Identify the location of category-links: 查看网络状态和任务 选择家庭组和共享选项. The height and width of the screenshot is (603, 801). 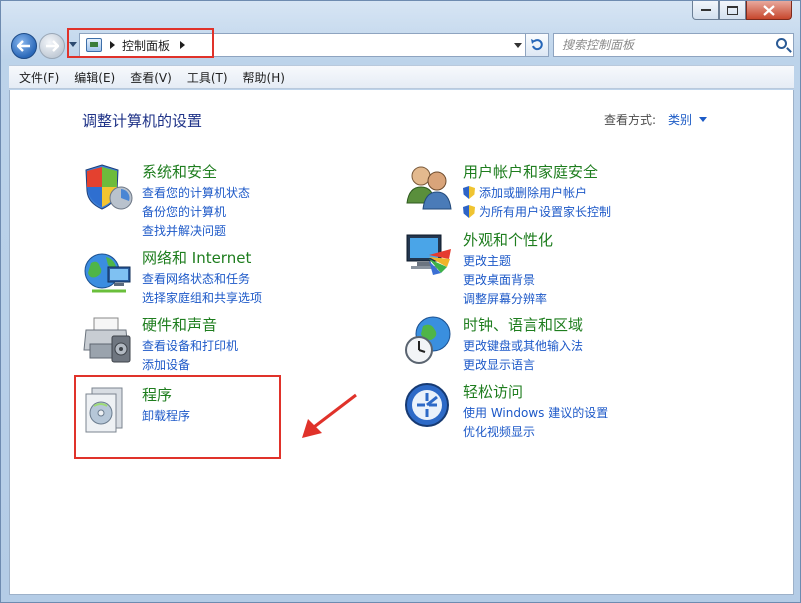
(202, 289).